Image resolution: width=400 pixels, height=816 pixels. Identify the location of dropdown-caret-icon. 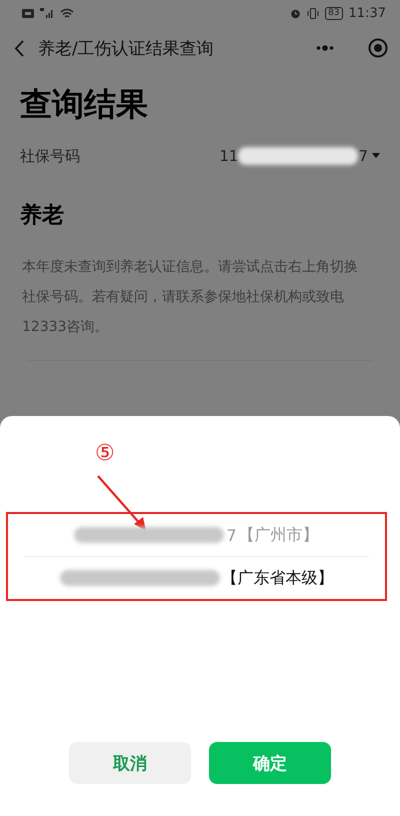
(376, 156).